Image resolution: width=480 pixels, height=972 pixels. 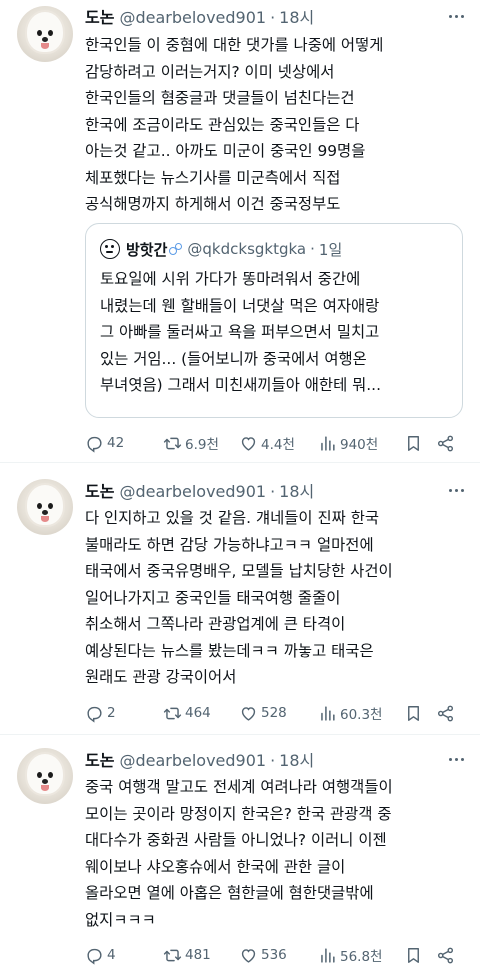 I want to click on text-line: 불매라도 하면 감당 가능하냐고ㅋㅋ 얼마전에, so click(x=229, y=544).